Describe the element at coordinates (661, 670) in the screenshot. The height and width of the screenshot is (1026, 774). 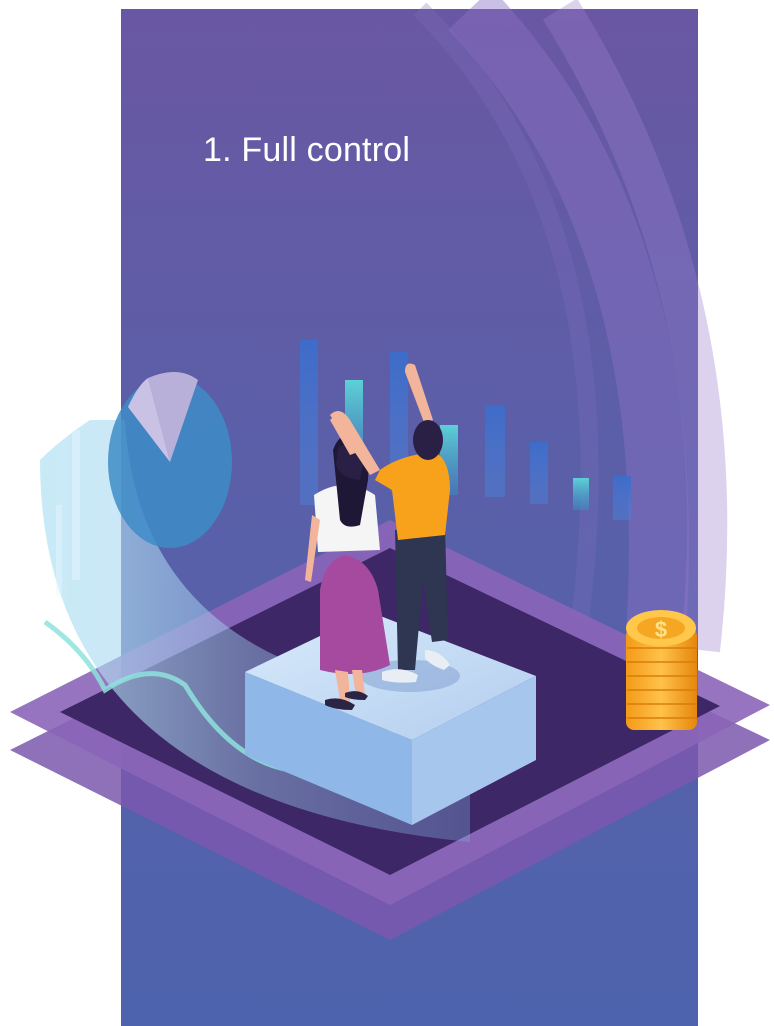
I see `coin-stack: $` at that location.